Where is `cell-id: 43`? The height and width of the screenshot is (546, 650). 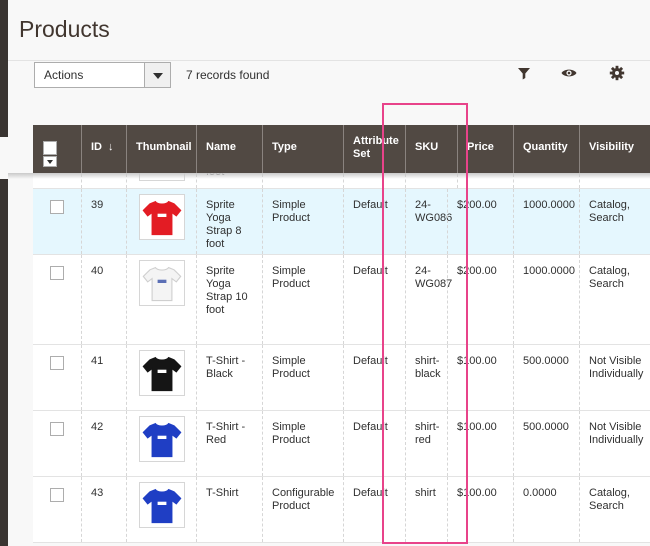 cell-id: 43 is located at coordinates (103, 509).